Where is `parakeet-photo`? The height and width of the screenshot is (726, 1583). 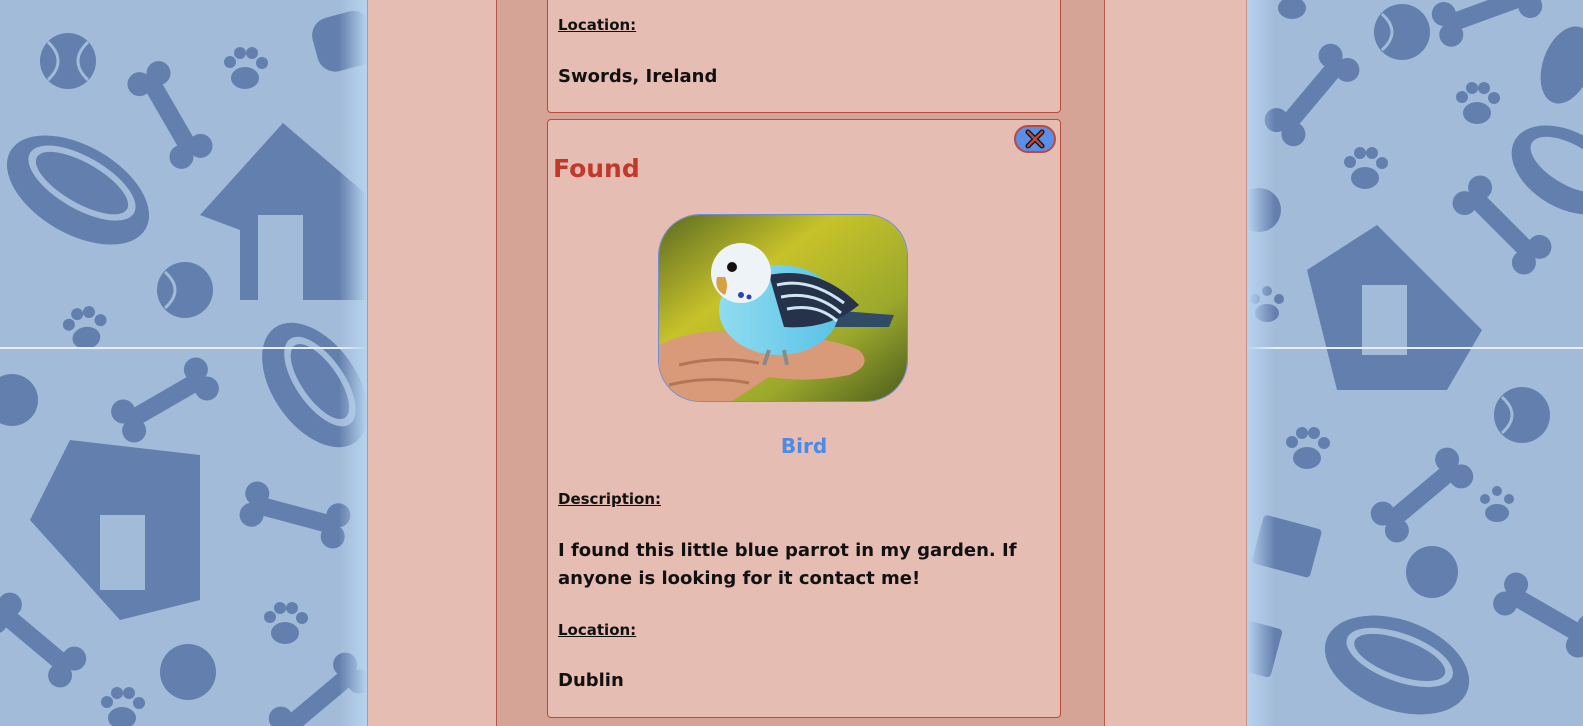
parakeet-photo is located at coordinates (783, 308).